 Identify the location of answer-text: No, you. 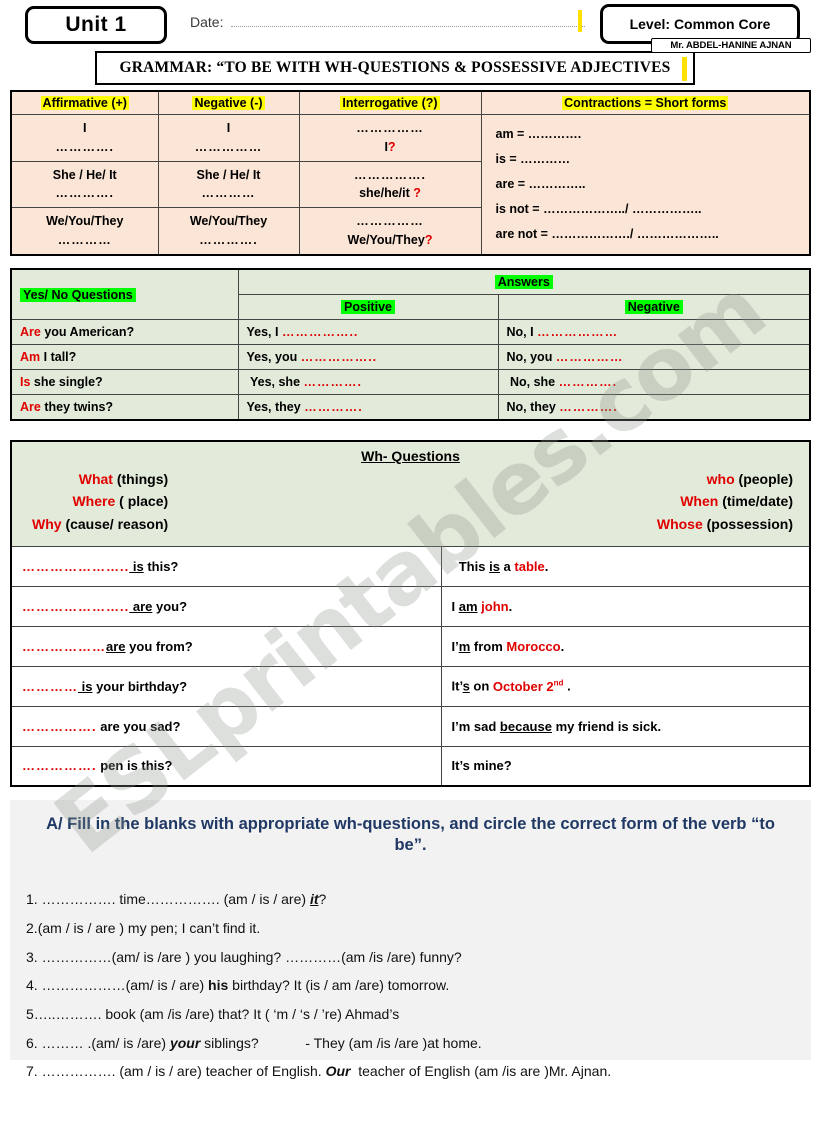
(531, 357).